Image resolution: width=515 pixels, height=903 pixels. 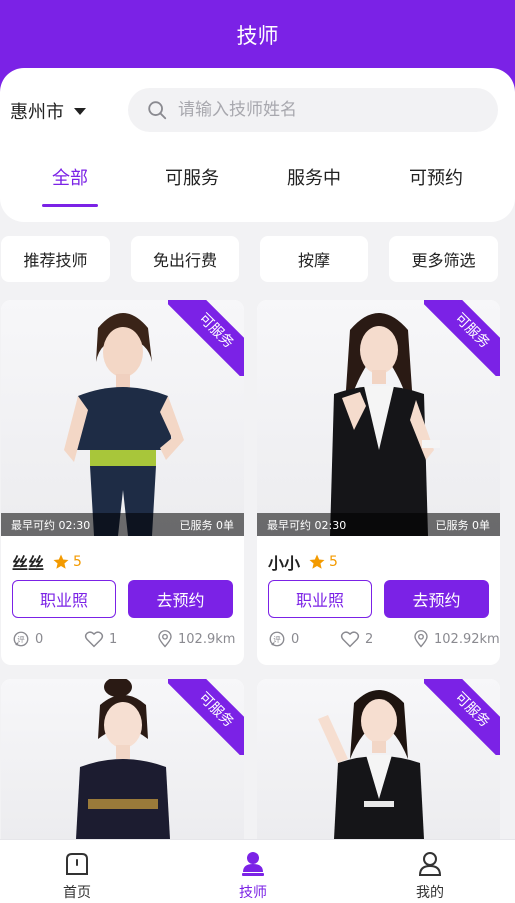 I want to click on name-row: 小小 5, so click(x=303, y=562).